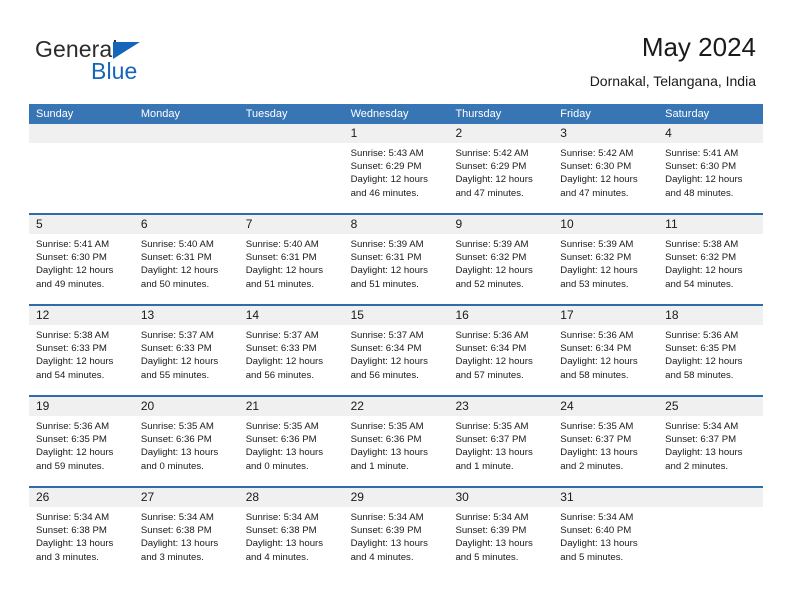  What do you see at coordinates (70, 284) in the screenshot?
I see `day-daylight-line: and 49 minutes.` at bounding box center [70, 284].